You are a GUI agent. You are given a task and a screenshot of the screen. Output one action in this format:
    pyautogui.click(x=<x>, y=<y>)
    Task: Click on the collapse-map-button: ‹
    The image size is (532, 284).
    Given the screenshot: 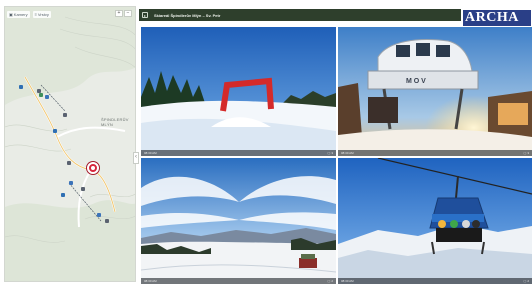 What is the action you would take?
    pyautogui.click(x=136, y=158)
    